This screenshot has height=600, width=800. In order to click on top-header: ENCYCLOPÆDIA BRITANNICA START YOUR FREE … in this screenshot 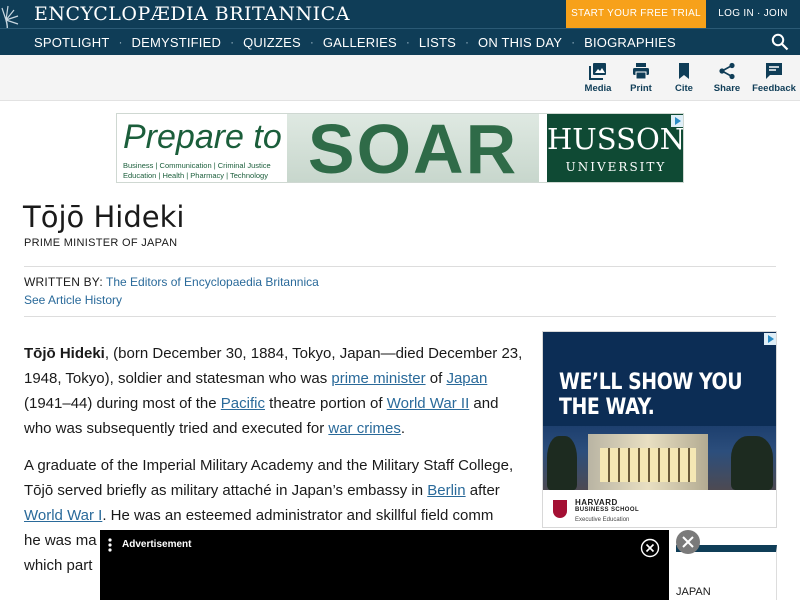, I will do `click(400, 14)`.